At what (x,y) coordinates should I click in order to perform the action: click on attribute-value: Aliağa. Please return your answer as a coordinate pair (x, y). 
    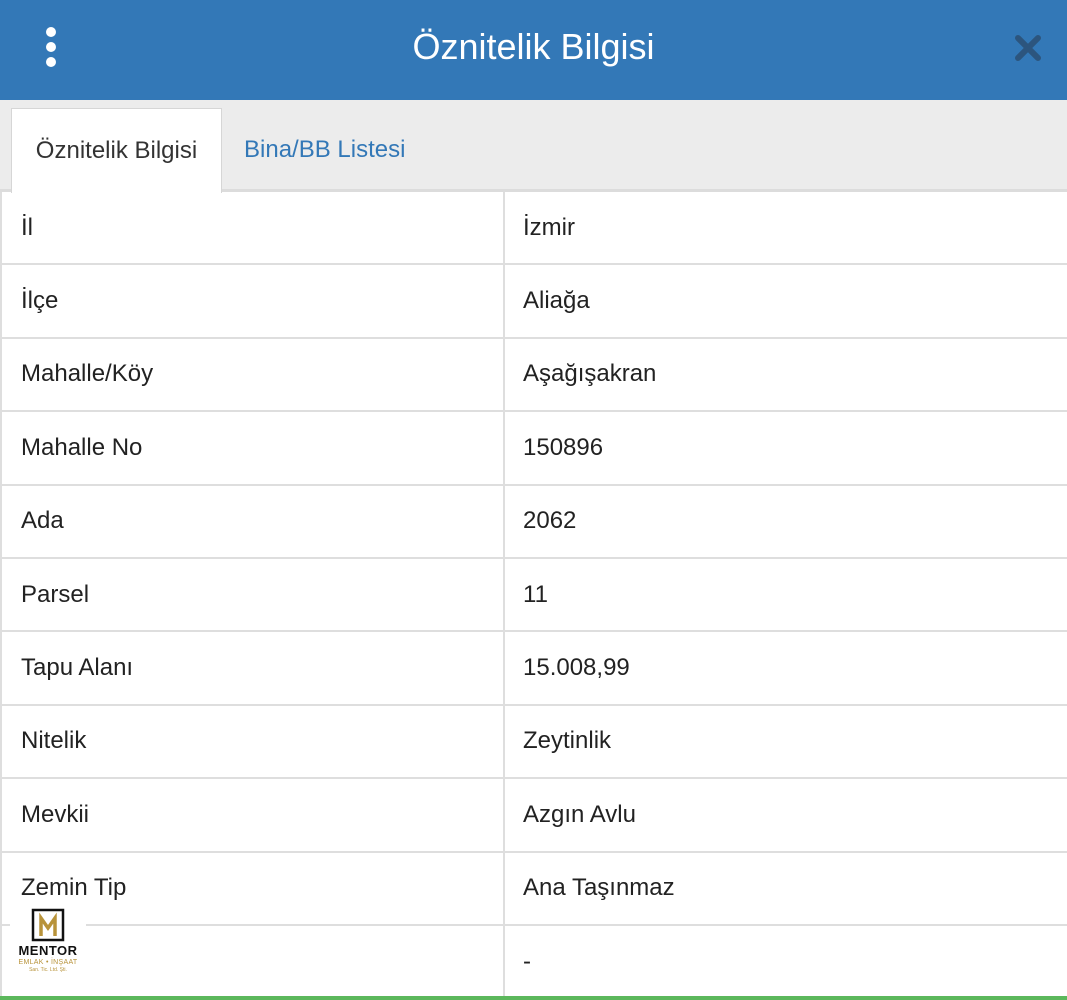
    Looking at the image, I should click on (556, 301).